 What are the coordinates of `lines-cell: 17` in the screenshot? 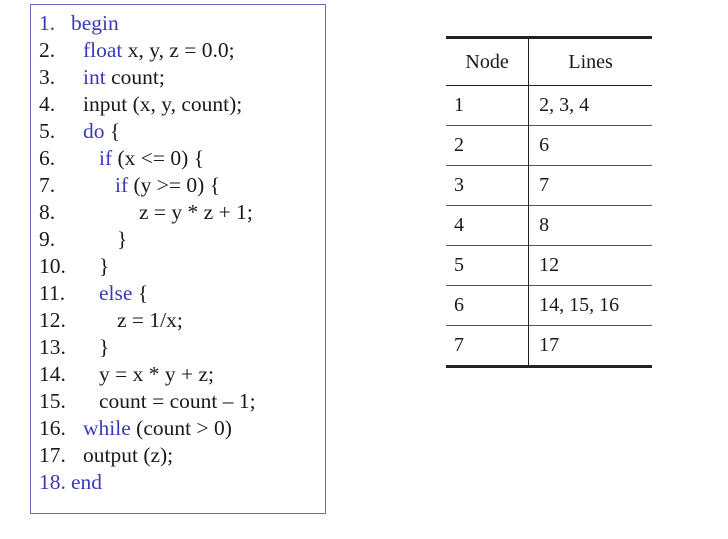 It's located at (549, 345).